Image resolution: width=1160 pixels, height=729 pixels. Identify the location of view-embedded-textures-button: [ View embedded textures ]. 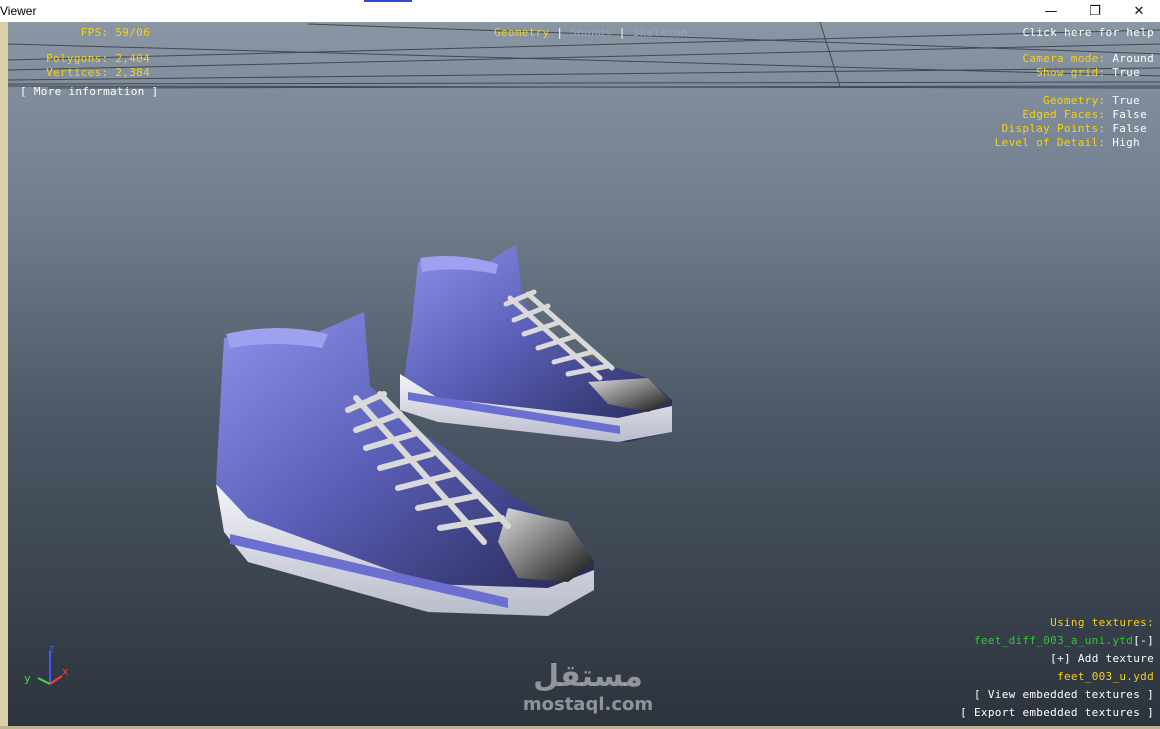
(1064, 695).